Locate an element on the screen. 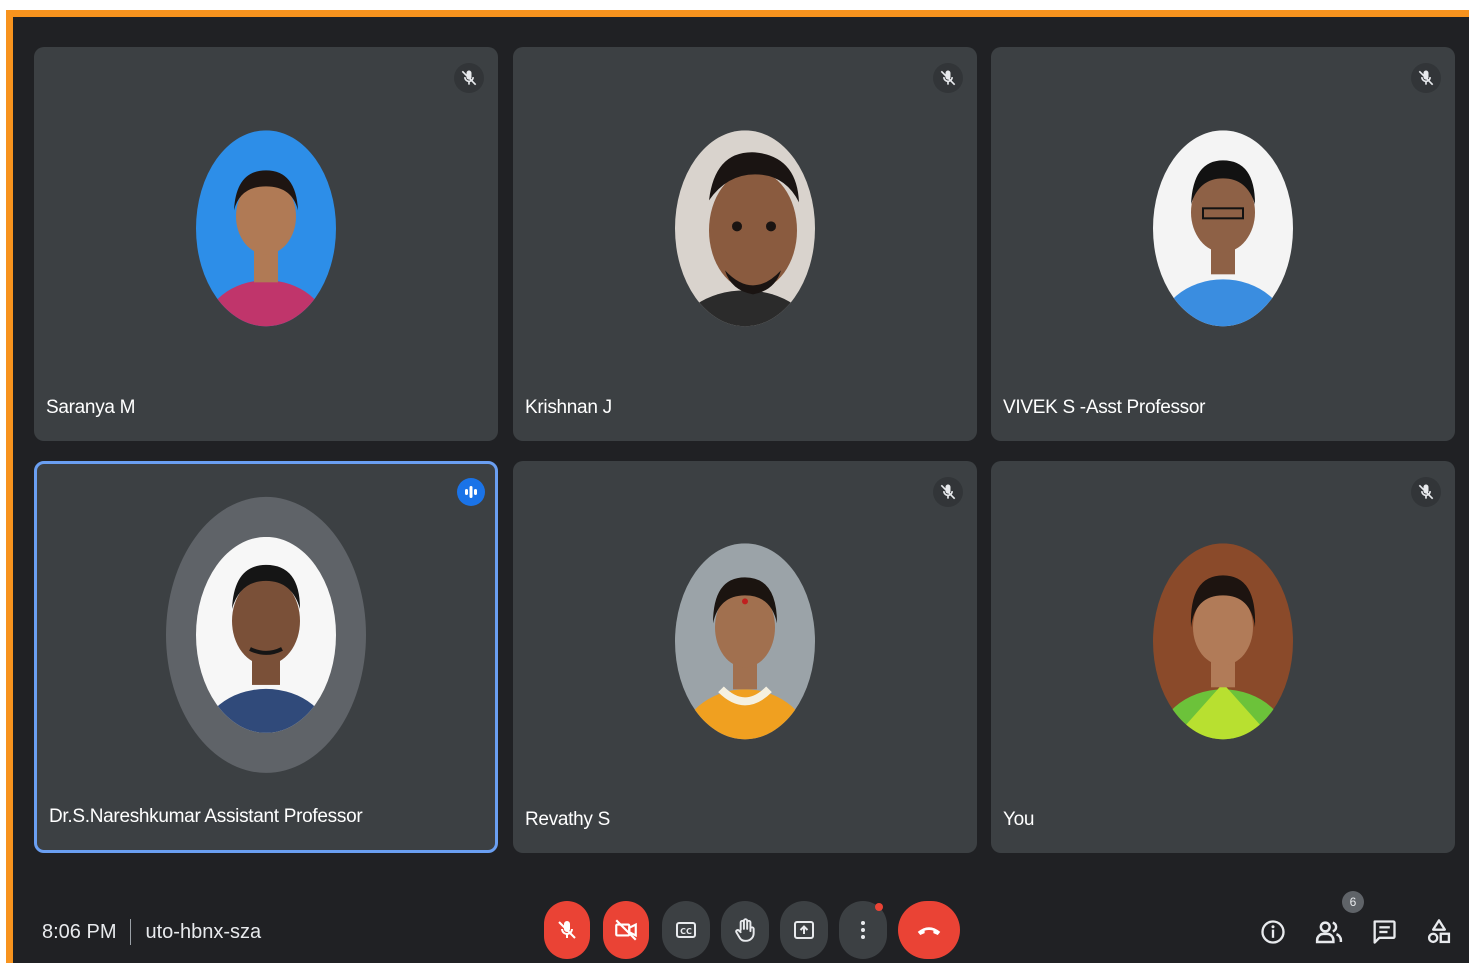 This screenshot has height=970, width=1469. participant-tile-vivek: VIVEK S -Asst Professor is located at coordinates (1223, 244).